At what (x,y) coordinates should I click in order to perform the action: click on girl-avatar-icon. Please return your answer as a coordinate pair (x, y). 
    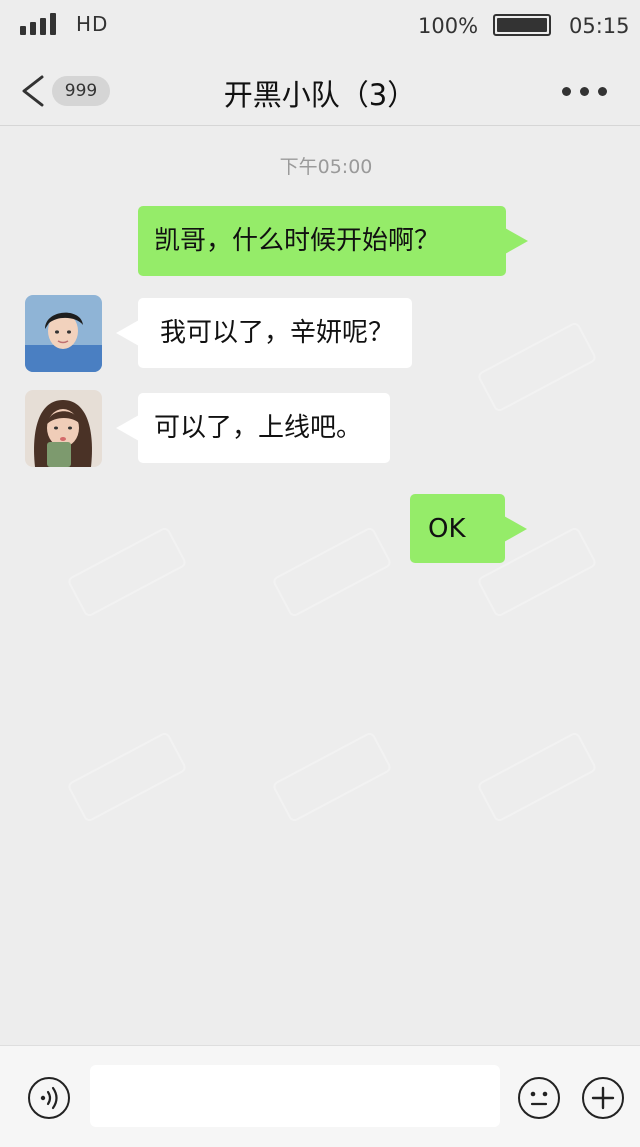
    Looking at the image, I should click on (63, 428).